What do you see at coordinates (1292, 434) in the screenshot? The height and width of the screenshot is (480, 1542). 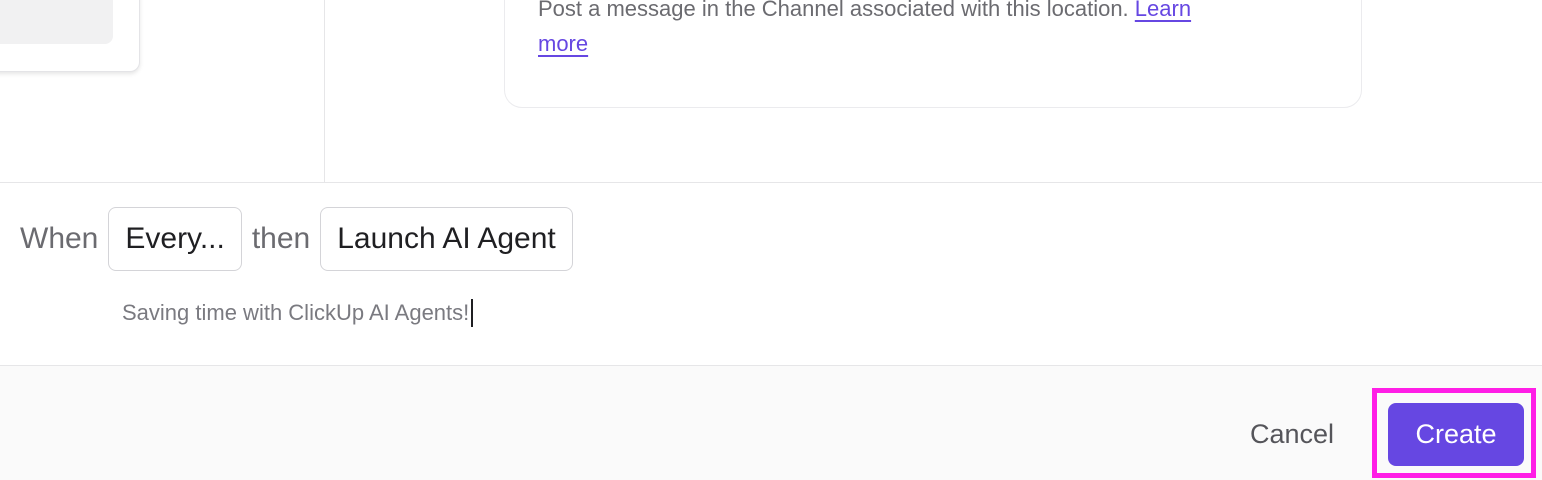 I see `cancel-button: Cancel` at bounding box center [1292, 434].